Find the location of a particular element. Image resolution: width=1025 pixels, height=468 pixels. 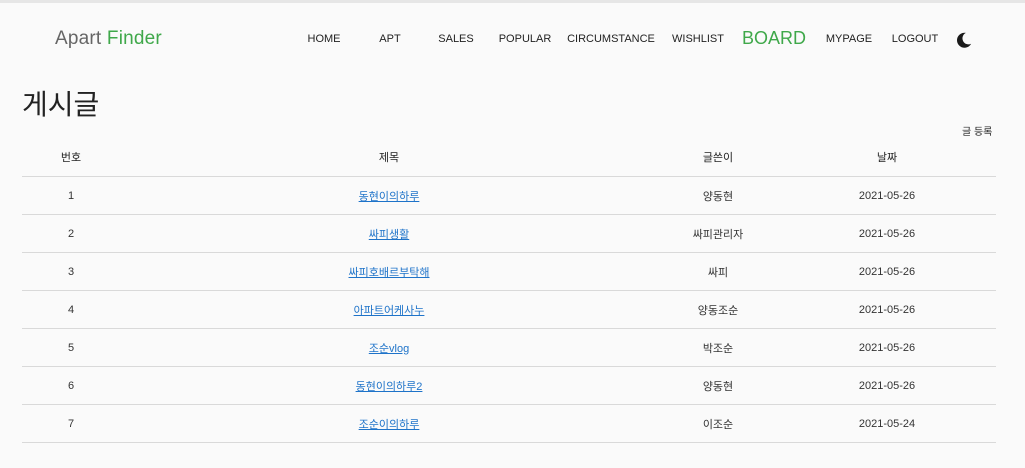

header-writer: 글쓴이 is located at coordinates (718, 157).